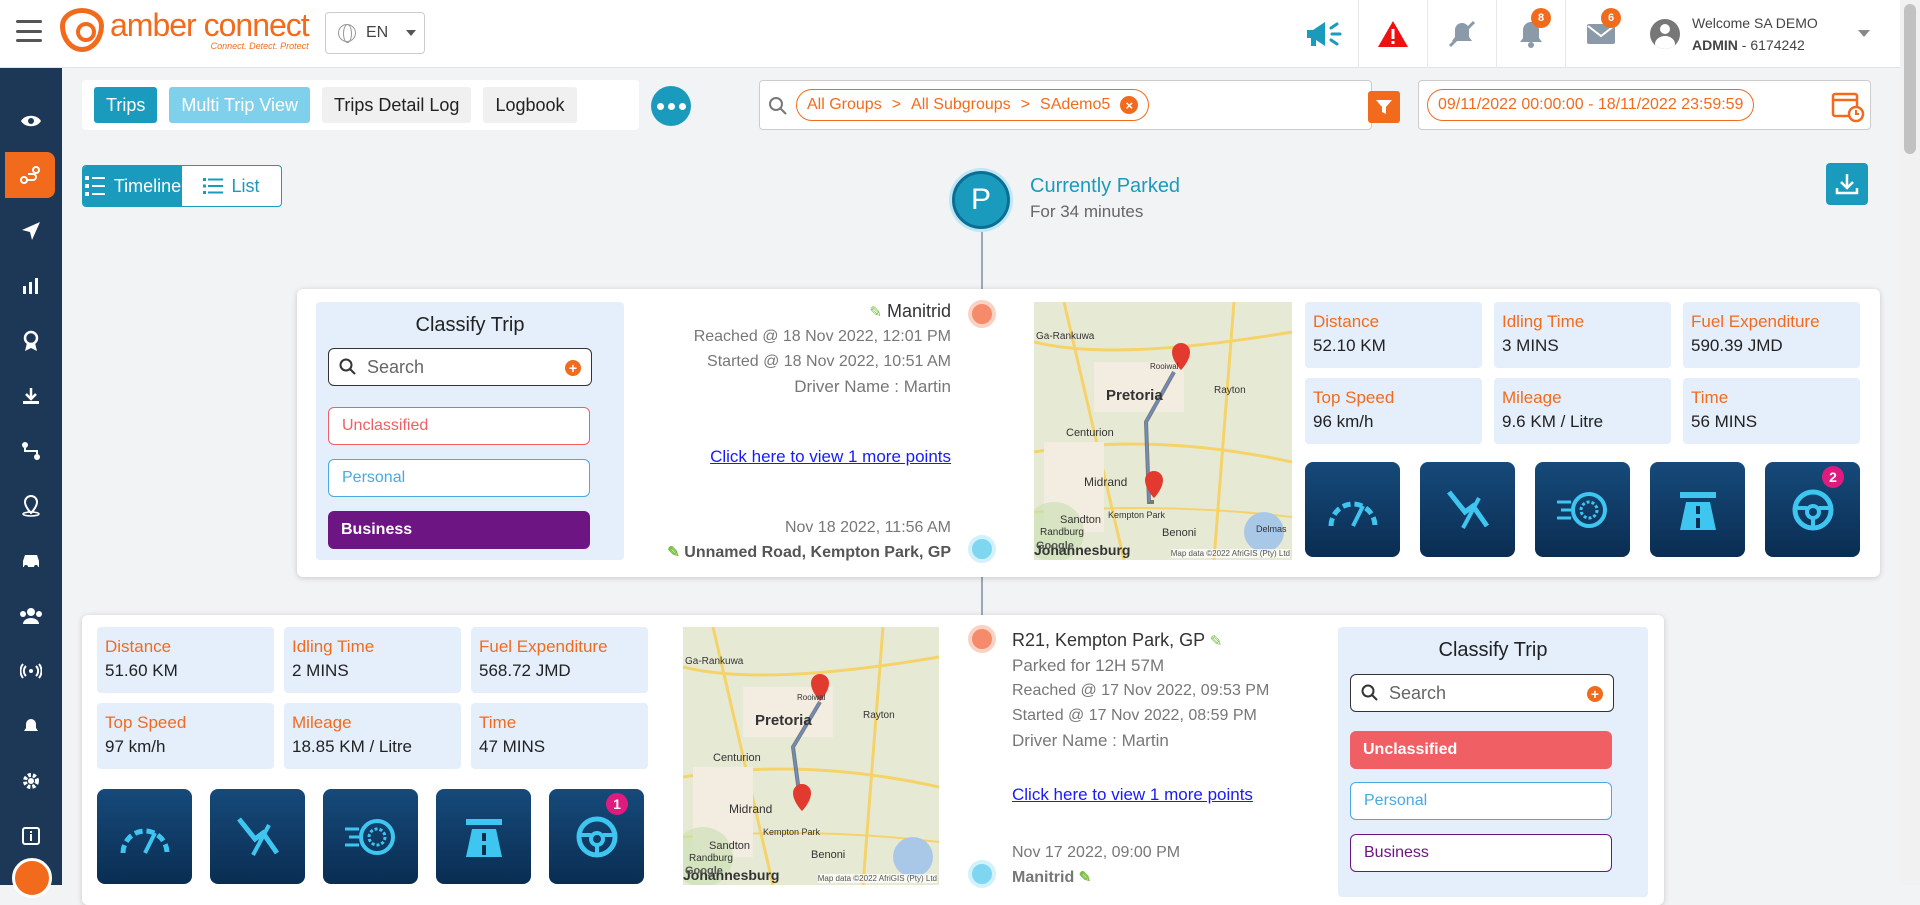 Image resolution: width=1920 pixels, height=905 pixels. What do you see at coordinates (1346, 321) in the screenshot?
I see `stat-label: Distance` at bounding box center [1346, 321].